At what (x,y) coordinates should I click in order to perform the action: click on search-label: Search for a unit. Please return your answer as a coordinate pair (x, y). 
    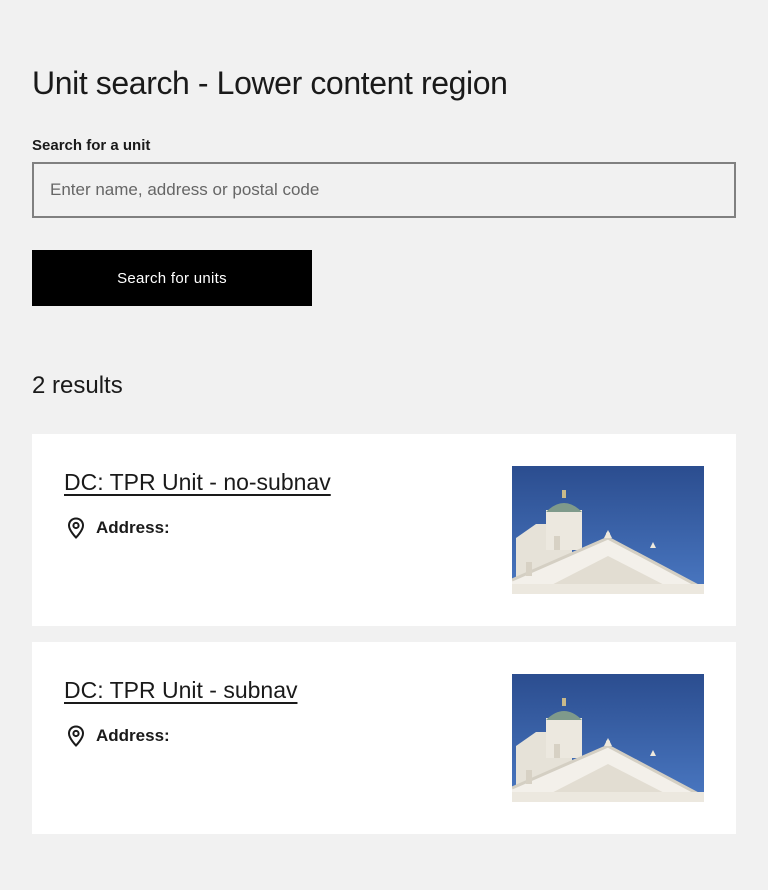
    Looking at the image, I should click on (91, 145).